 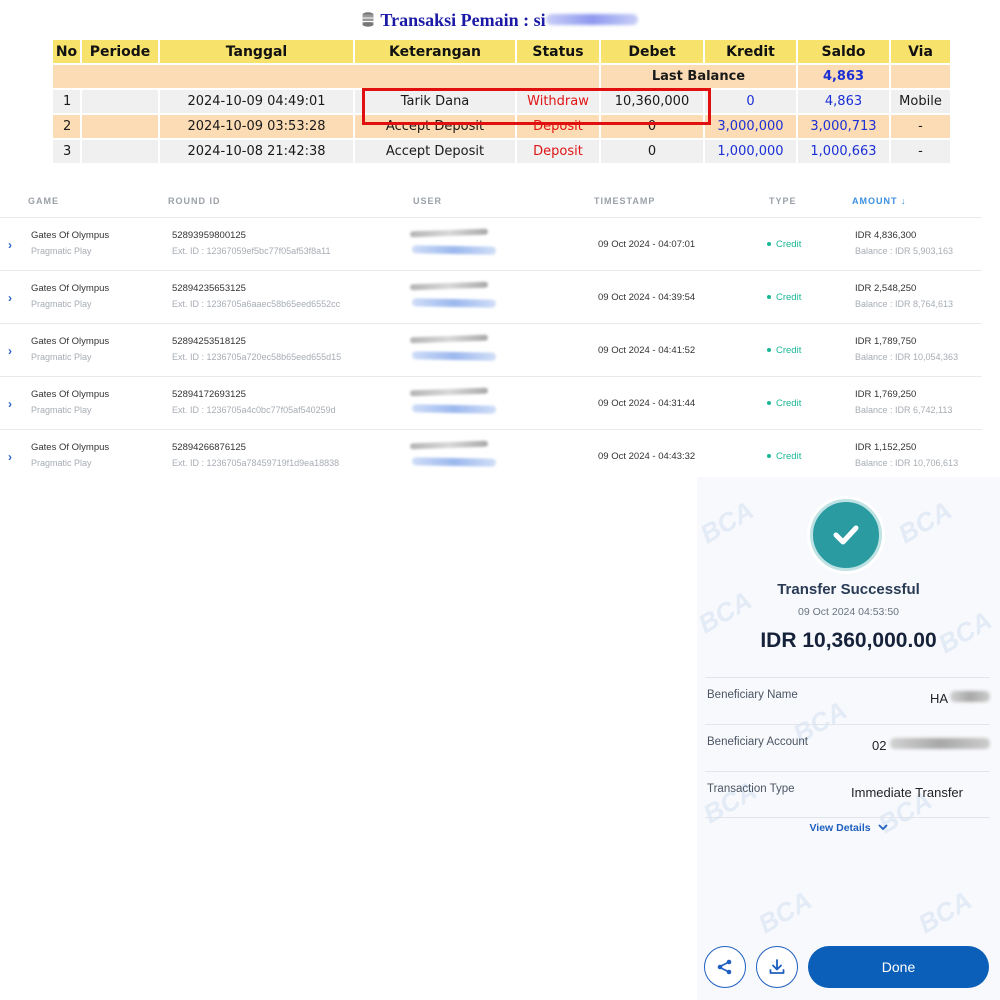 What do you see at coordinates (904, 251) in the screenshot?
I see `round-balance: Balance : IDR 5,903,163` at bounding box center [904, 251].